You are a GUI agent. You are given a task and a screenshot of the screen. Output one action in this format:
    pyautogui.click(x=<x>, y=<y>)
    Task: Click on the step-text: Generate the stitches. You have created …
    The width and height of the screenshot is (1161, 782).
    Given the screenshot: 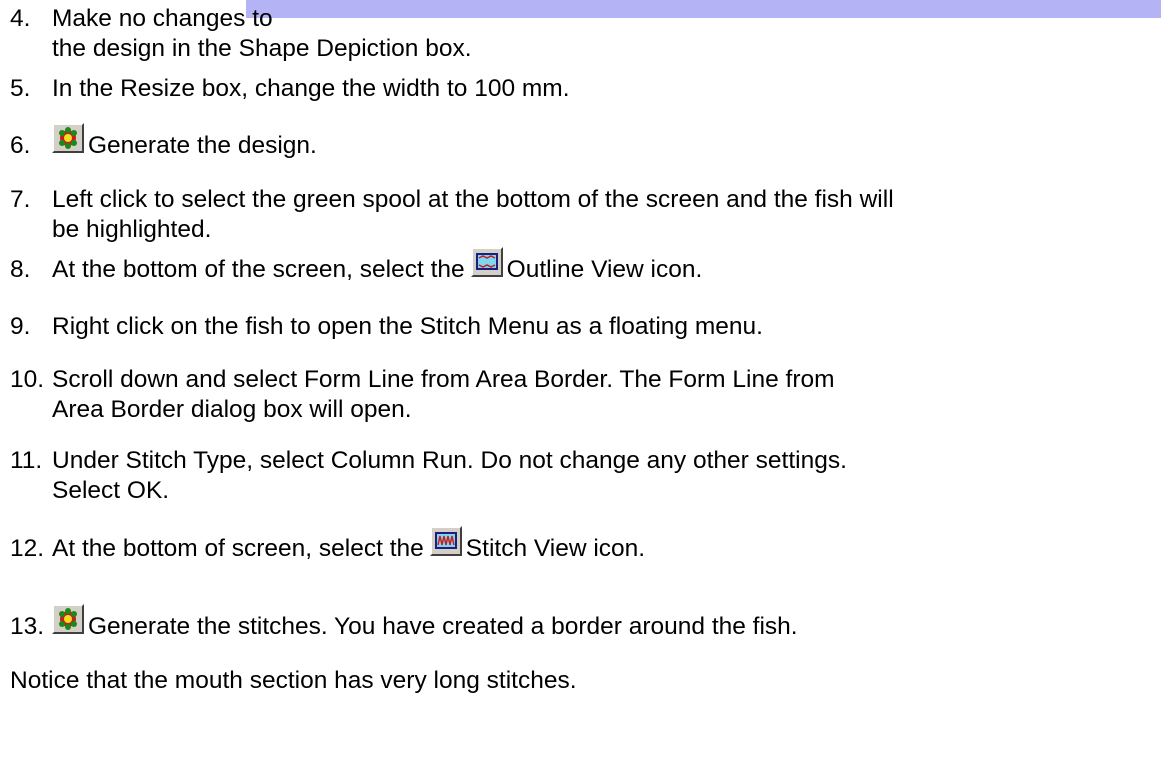 What is the action you would take?
    pyautogui.click(x=443, y=626)
    